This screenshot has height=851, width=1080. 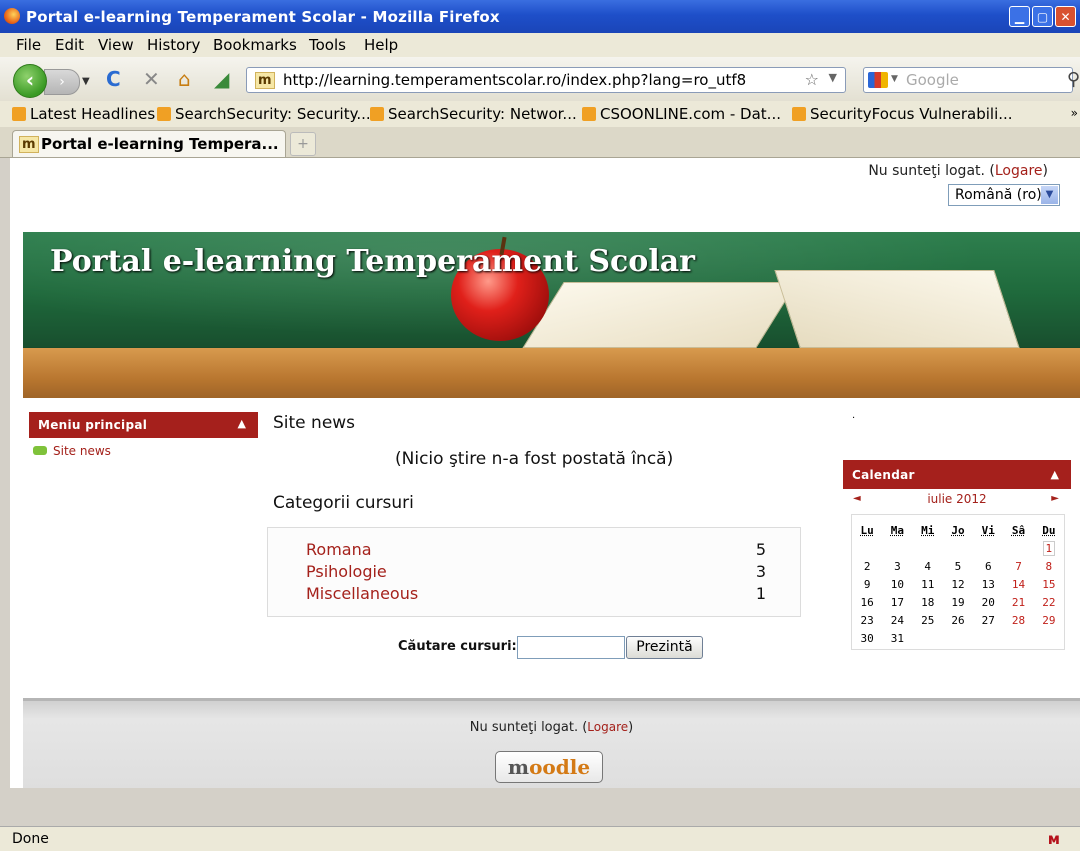 What do you see at coordinates (116, 45) in the screenshot?
I see `menu-view: View` at bounding box center [116, 45].